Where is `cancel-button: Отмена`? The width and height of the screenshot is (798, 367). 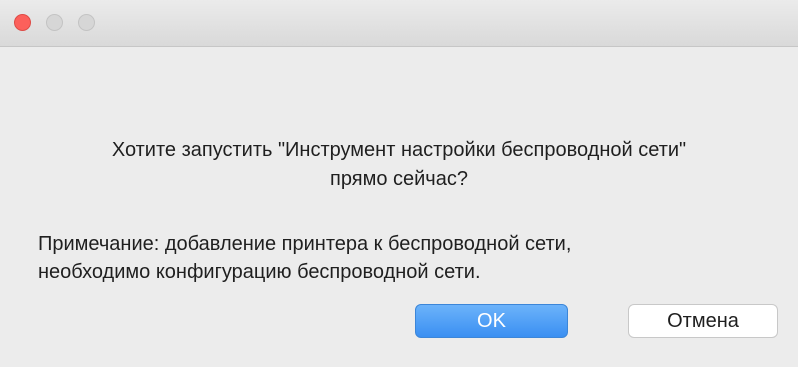
cancel-button: Отмена is located at coordinates (703, 321).